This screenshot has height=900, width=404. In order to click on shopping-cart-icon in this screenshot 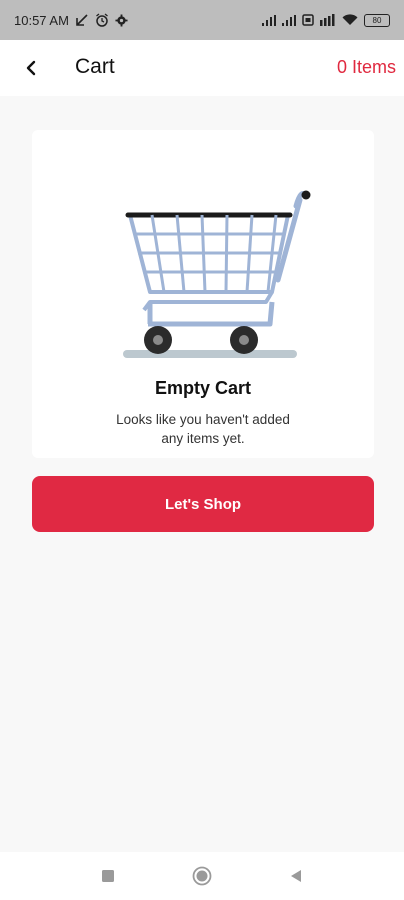, I will do `click(217, 274)`.